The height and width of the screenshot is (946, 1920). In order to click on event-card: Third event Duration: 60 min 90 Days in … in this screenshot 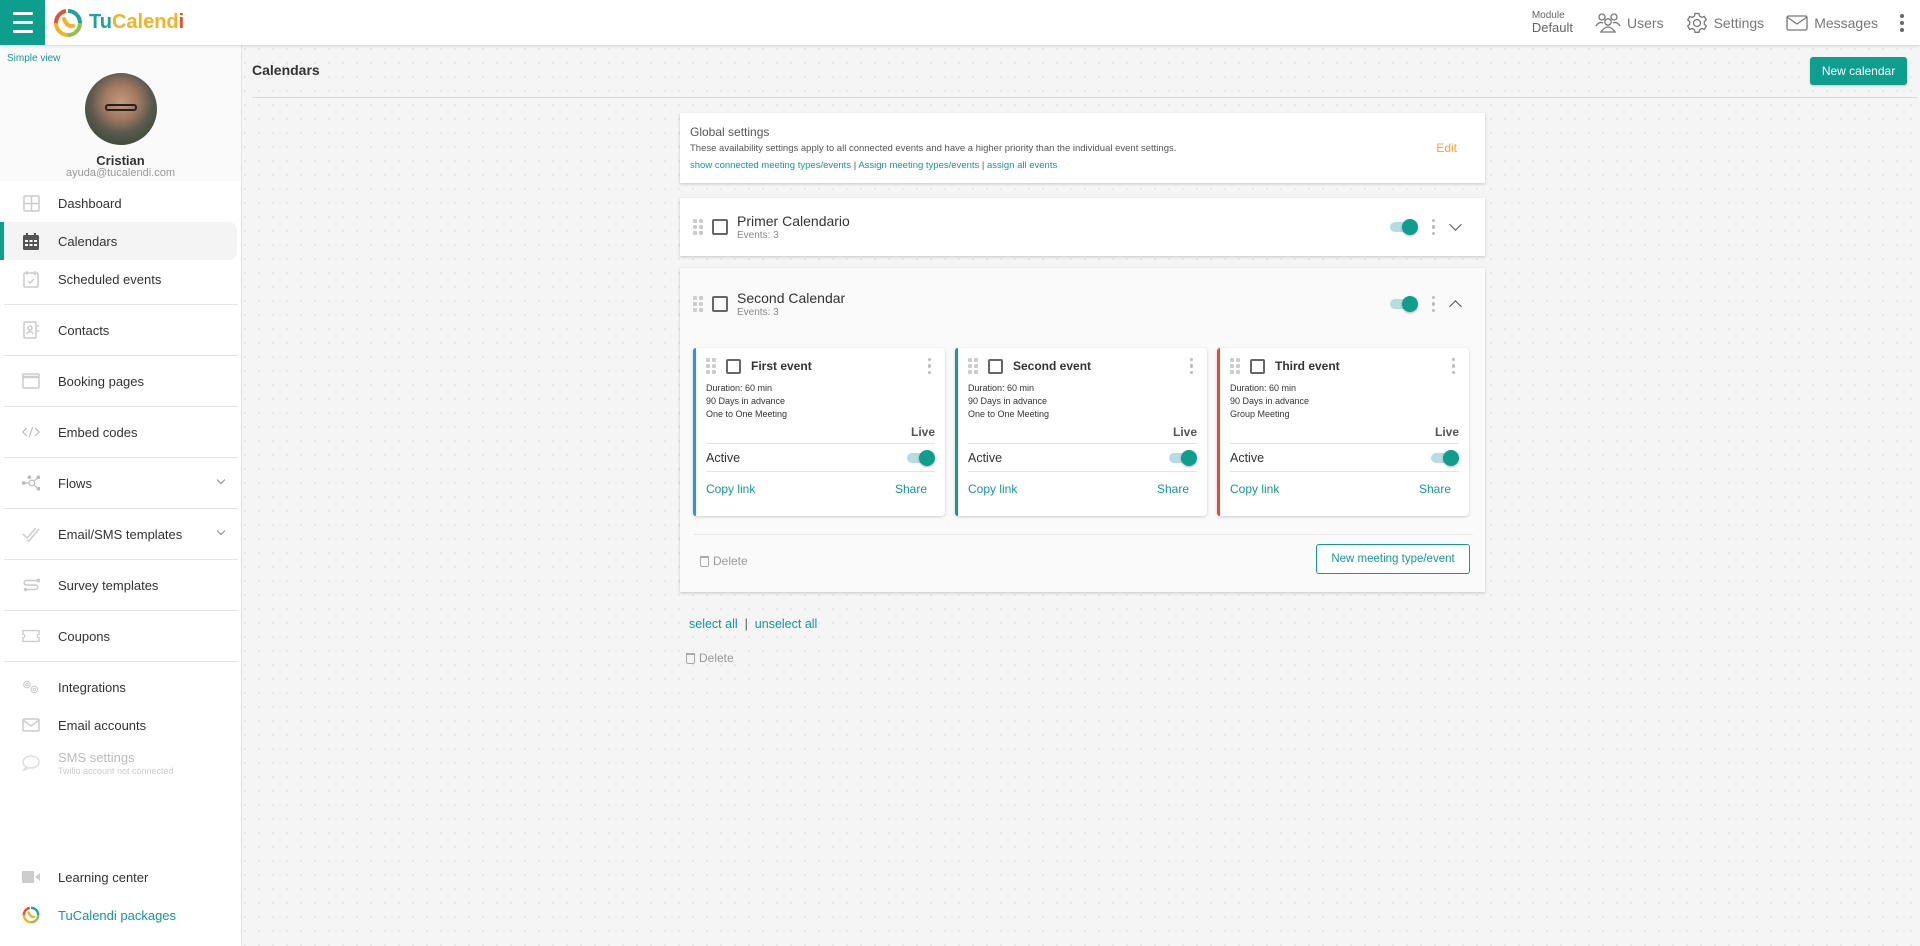, I will do `click(1343, 432)`.